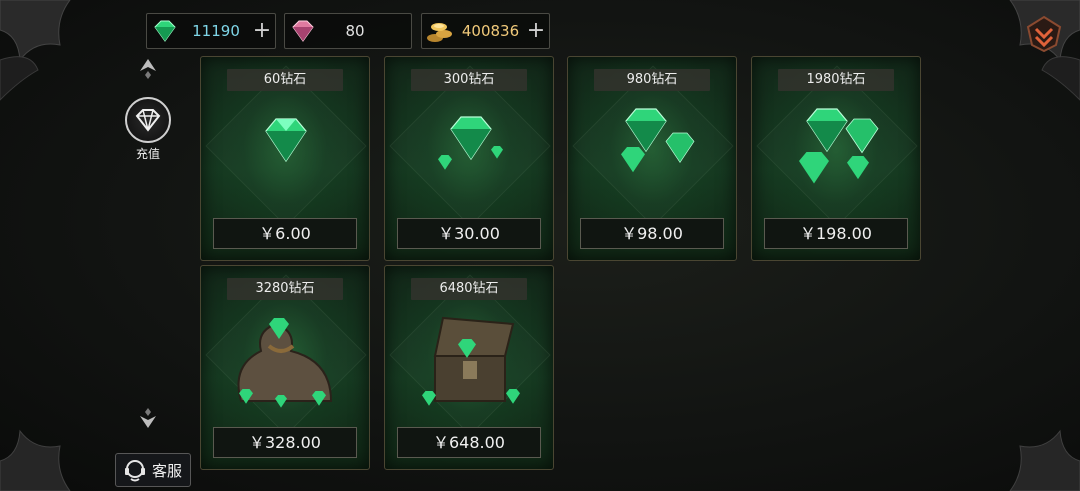 This screenshot has width=1080, height=491. I want to click on product-price: ￥98.00, so click(652, 233).